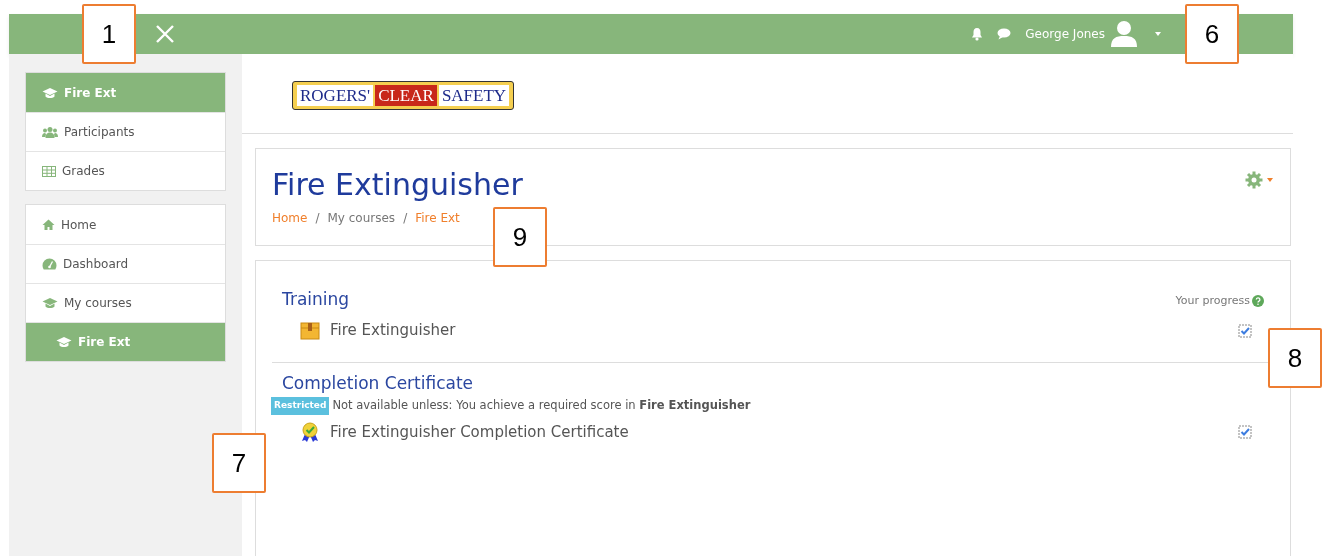 The width and height of the screenshot is (1324, 556). I want to click on section-title: Completion Certificate, so click(378, 383).